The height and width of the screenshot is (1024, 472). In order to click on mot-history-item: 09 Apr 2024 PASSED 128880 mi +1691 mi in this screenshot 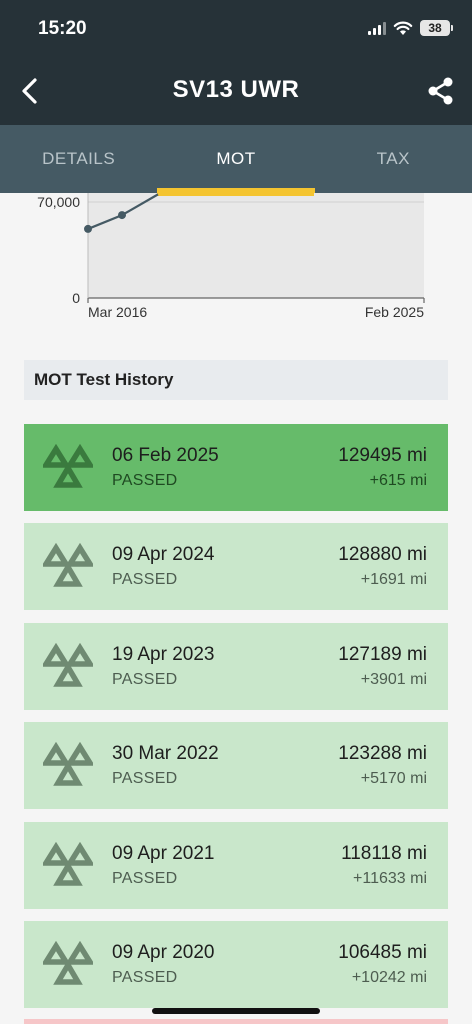, I will do `click(236, 567)`.